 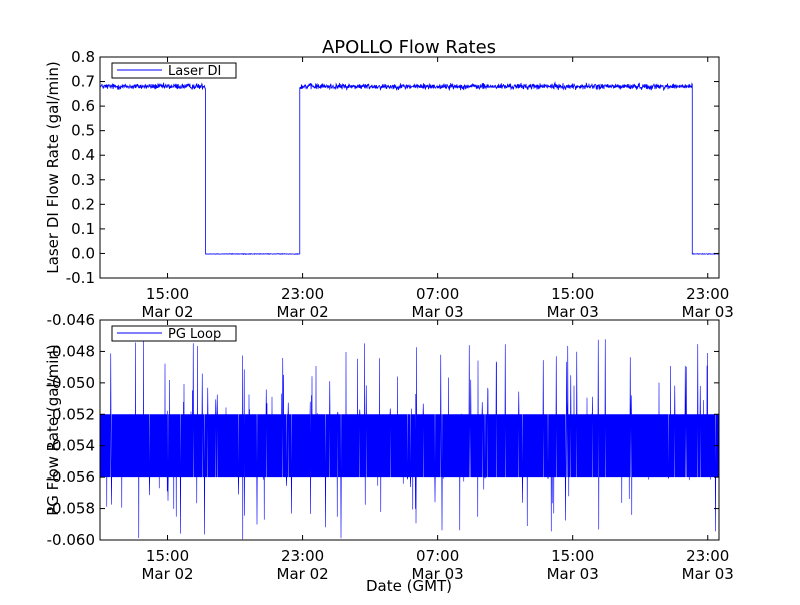 What do you see at coordinates (80, 278) in the screenshot?
I see `y-tick-label: -0.1` at bounding box center [80, 278].